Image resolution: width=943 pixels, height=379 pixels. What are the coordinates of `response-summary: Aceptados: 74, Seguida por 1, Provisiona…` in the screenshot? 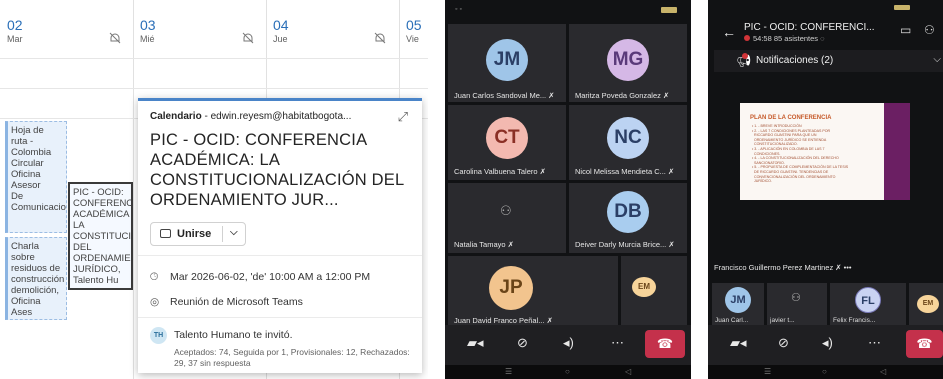 It's located at (292, 358).